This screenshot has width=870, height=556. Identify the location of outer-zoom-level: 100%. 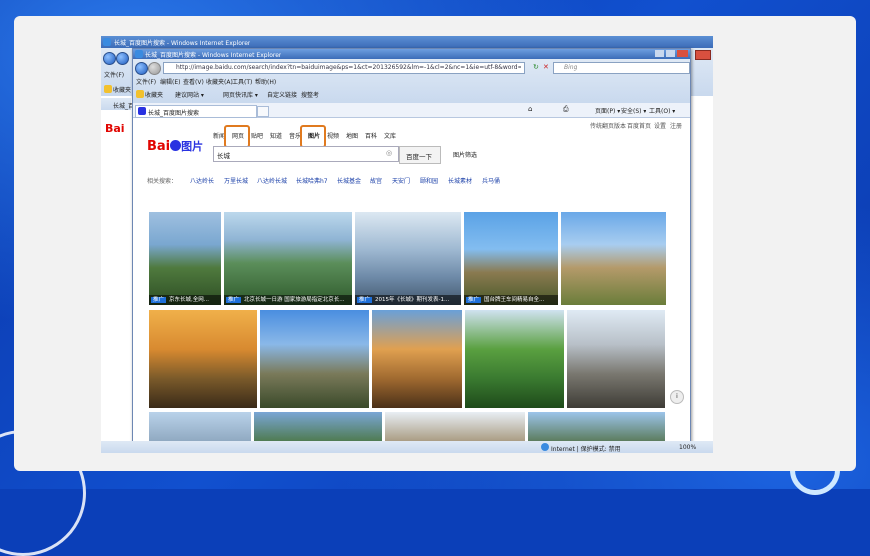
(687, 447).